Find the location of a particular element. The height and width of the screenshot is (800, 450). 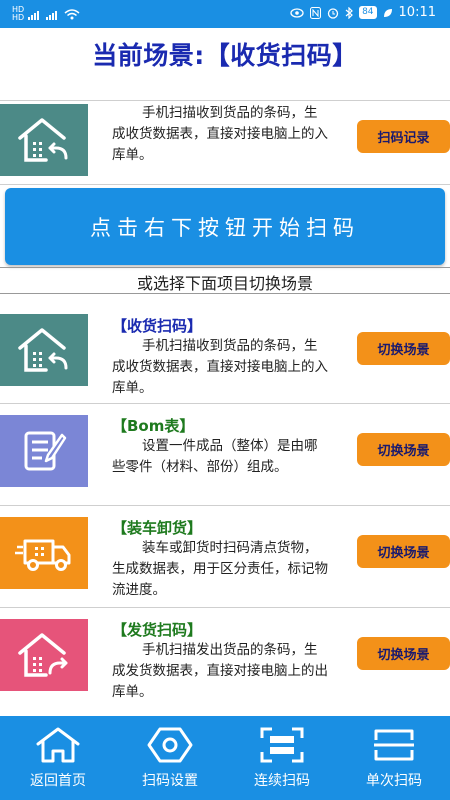

nav-scan-settings: 扫码设置 is located at coordinates (170, 758).